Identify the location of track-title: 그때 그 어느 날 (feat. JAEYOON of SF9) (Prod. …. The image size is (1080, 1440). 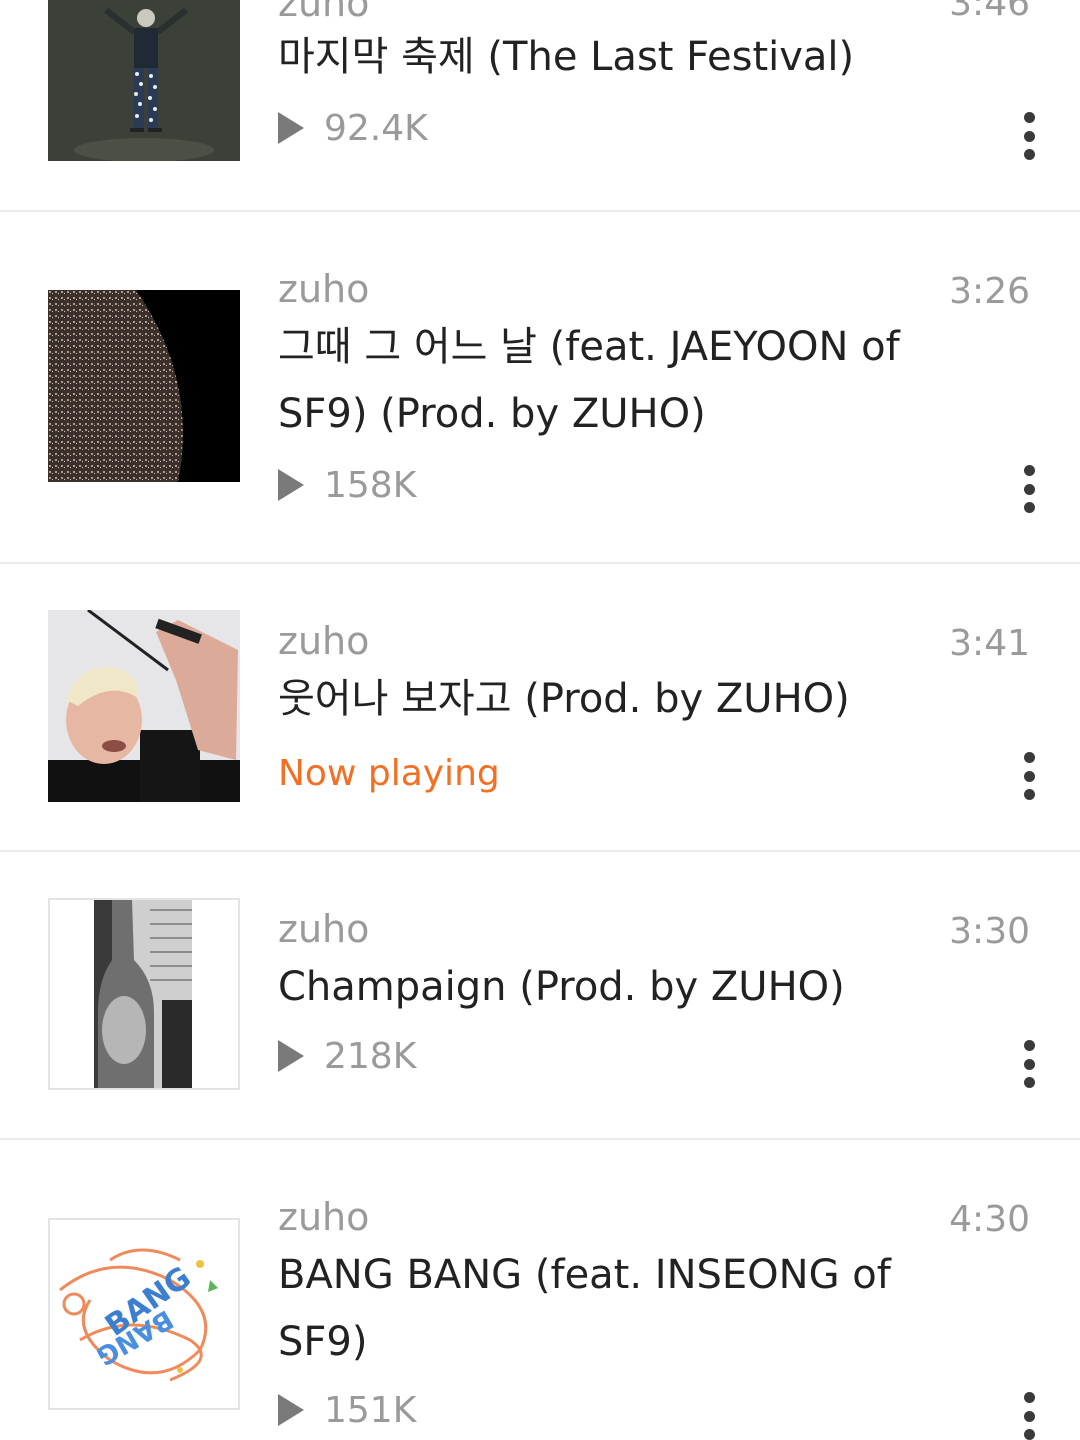
(623, 381).